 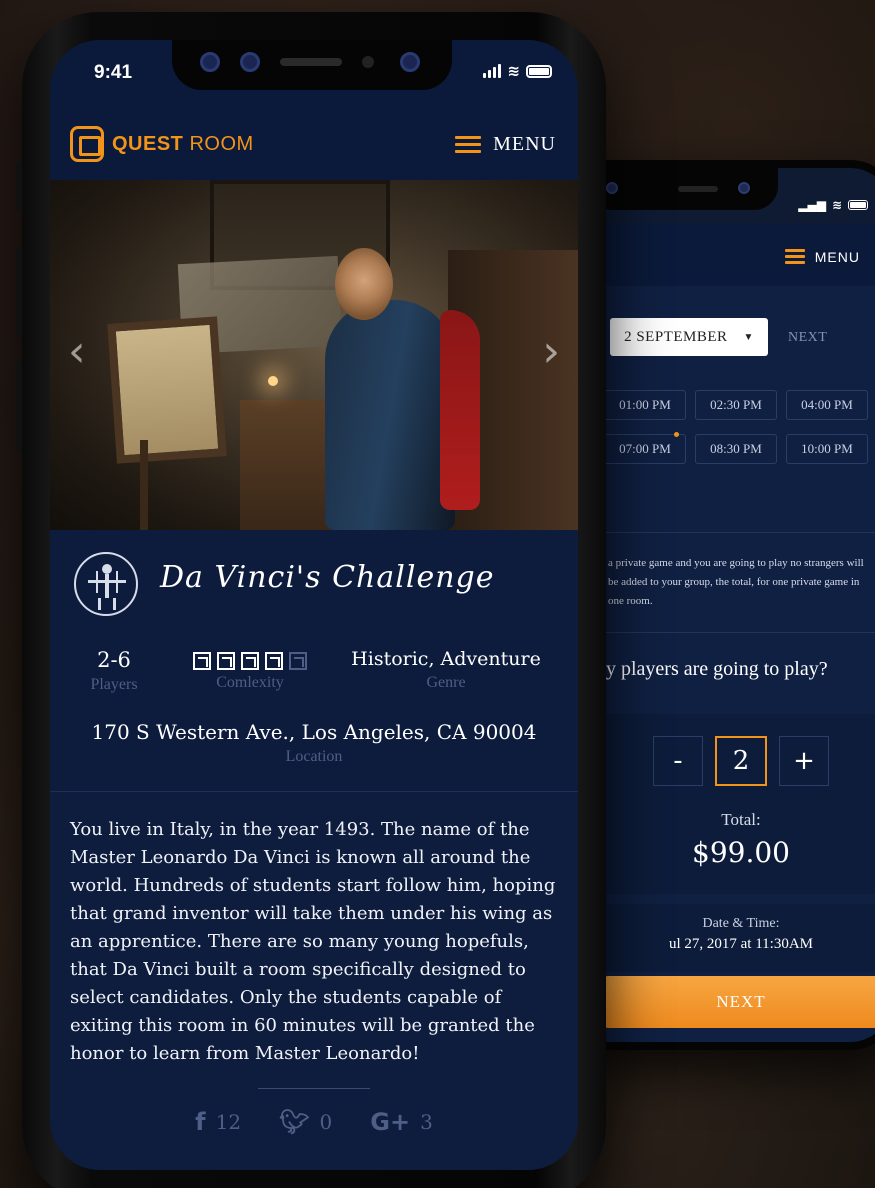 I want to click on complexity-rating, so click(x=250, y=661).